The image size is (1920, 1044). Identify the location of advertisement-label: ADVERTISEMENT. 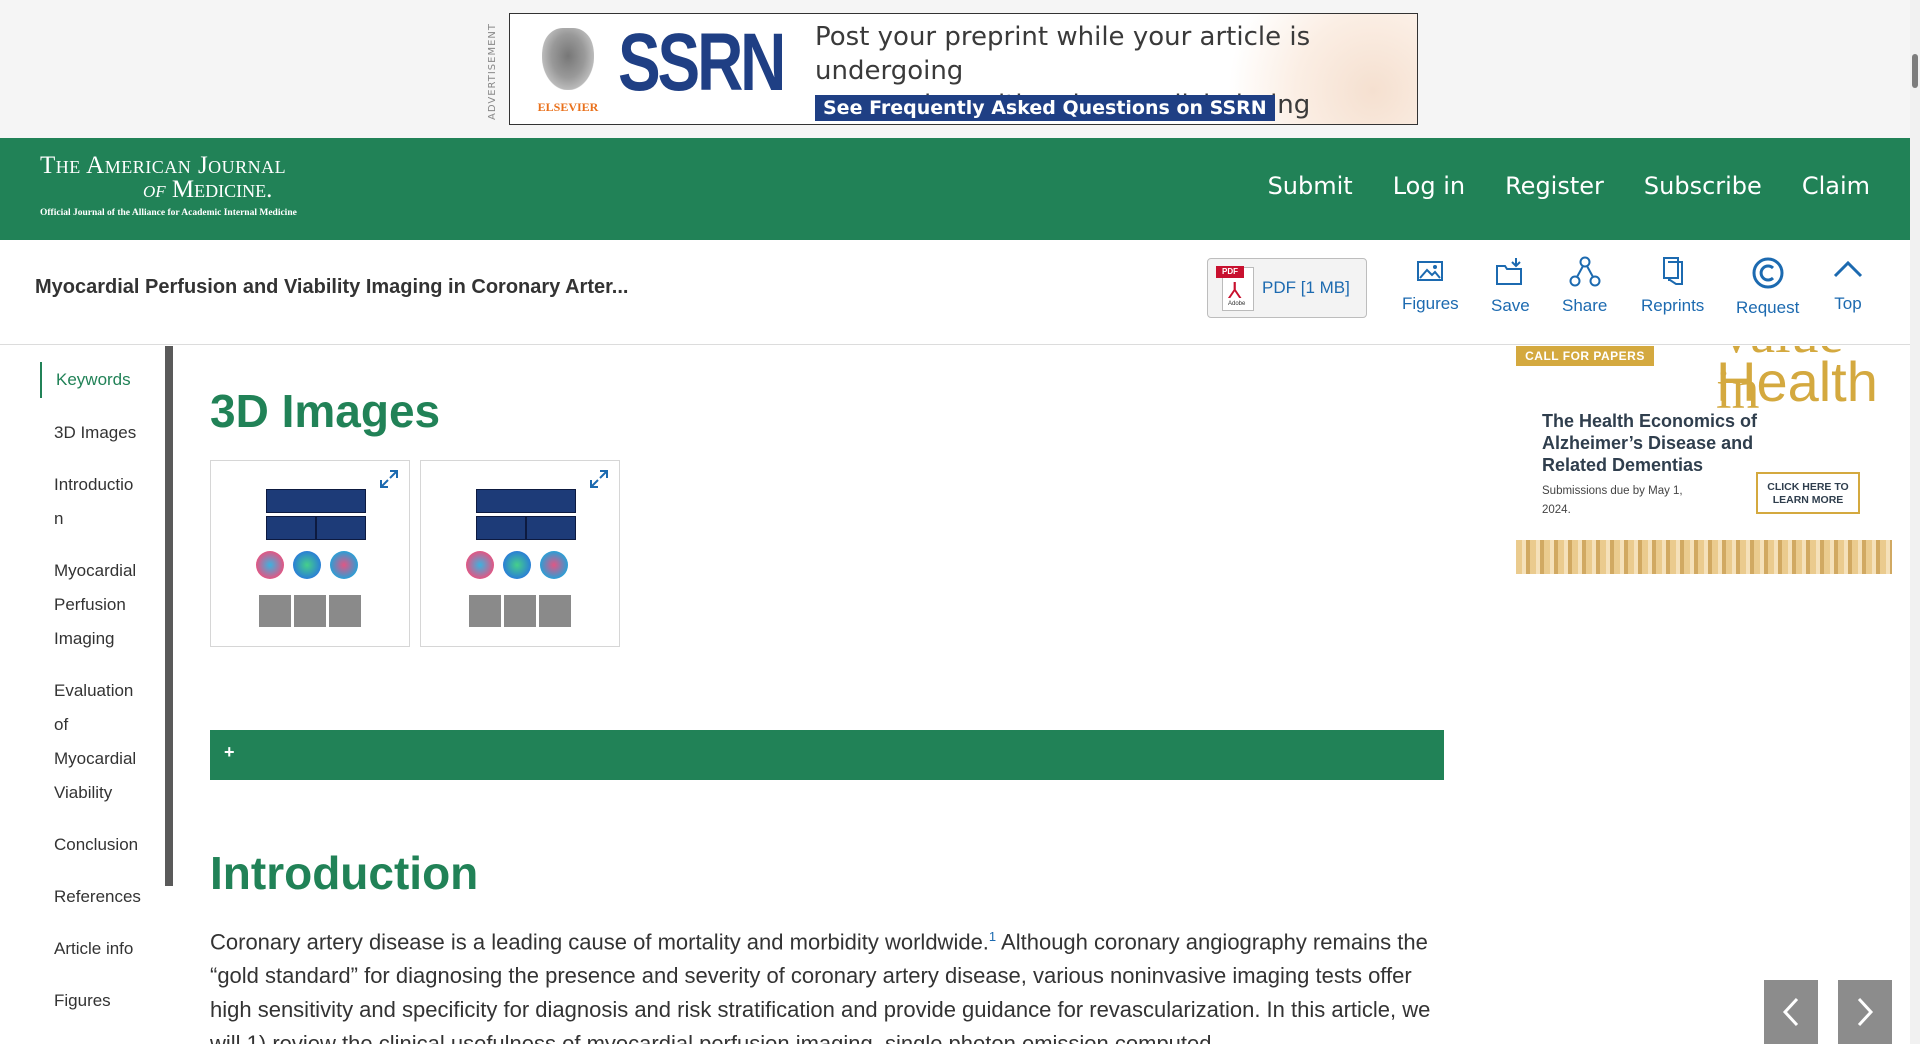
(492, 71).